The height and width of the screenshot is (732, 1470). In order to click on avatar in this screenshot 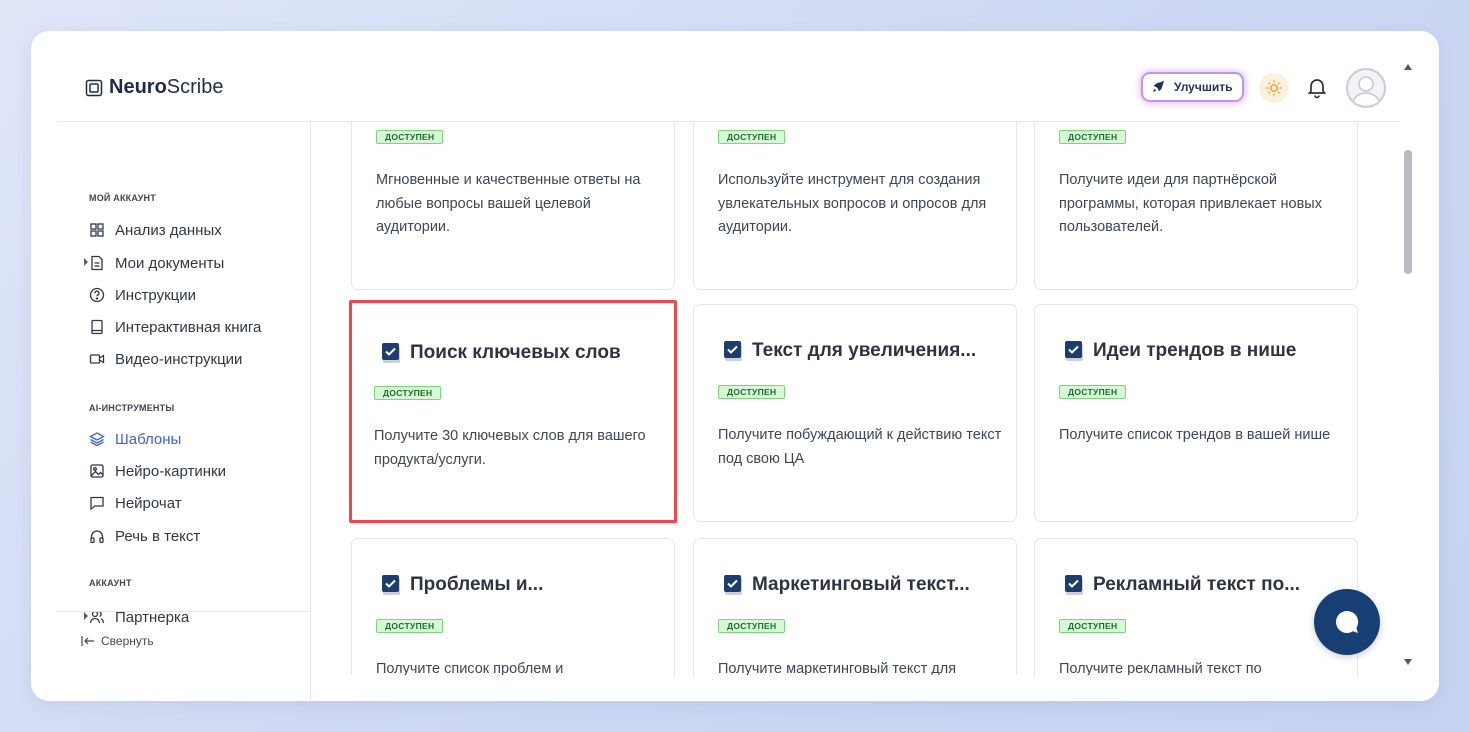, I will do `click(1366, 88)`.